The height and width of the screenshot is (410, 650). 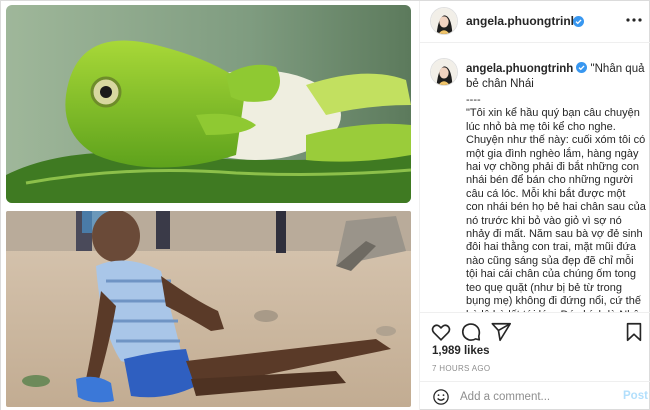 I want to click on add-comment-bar: Post, so click(x=535, y=395).